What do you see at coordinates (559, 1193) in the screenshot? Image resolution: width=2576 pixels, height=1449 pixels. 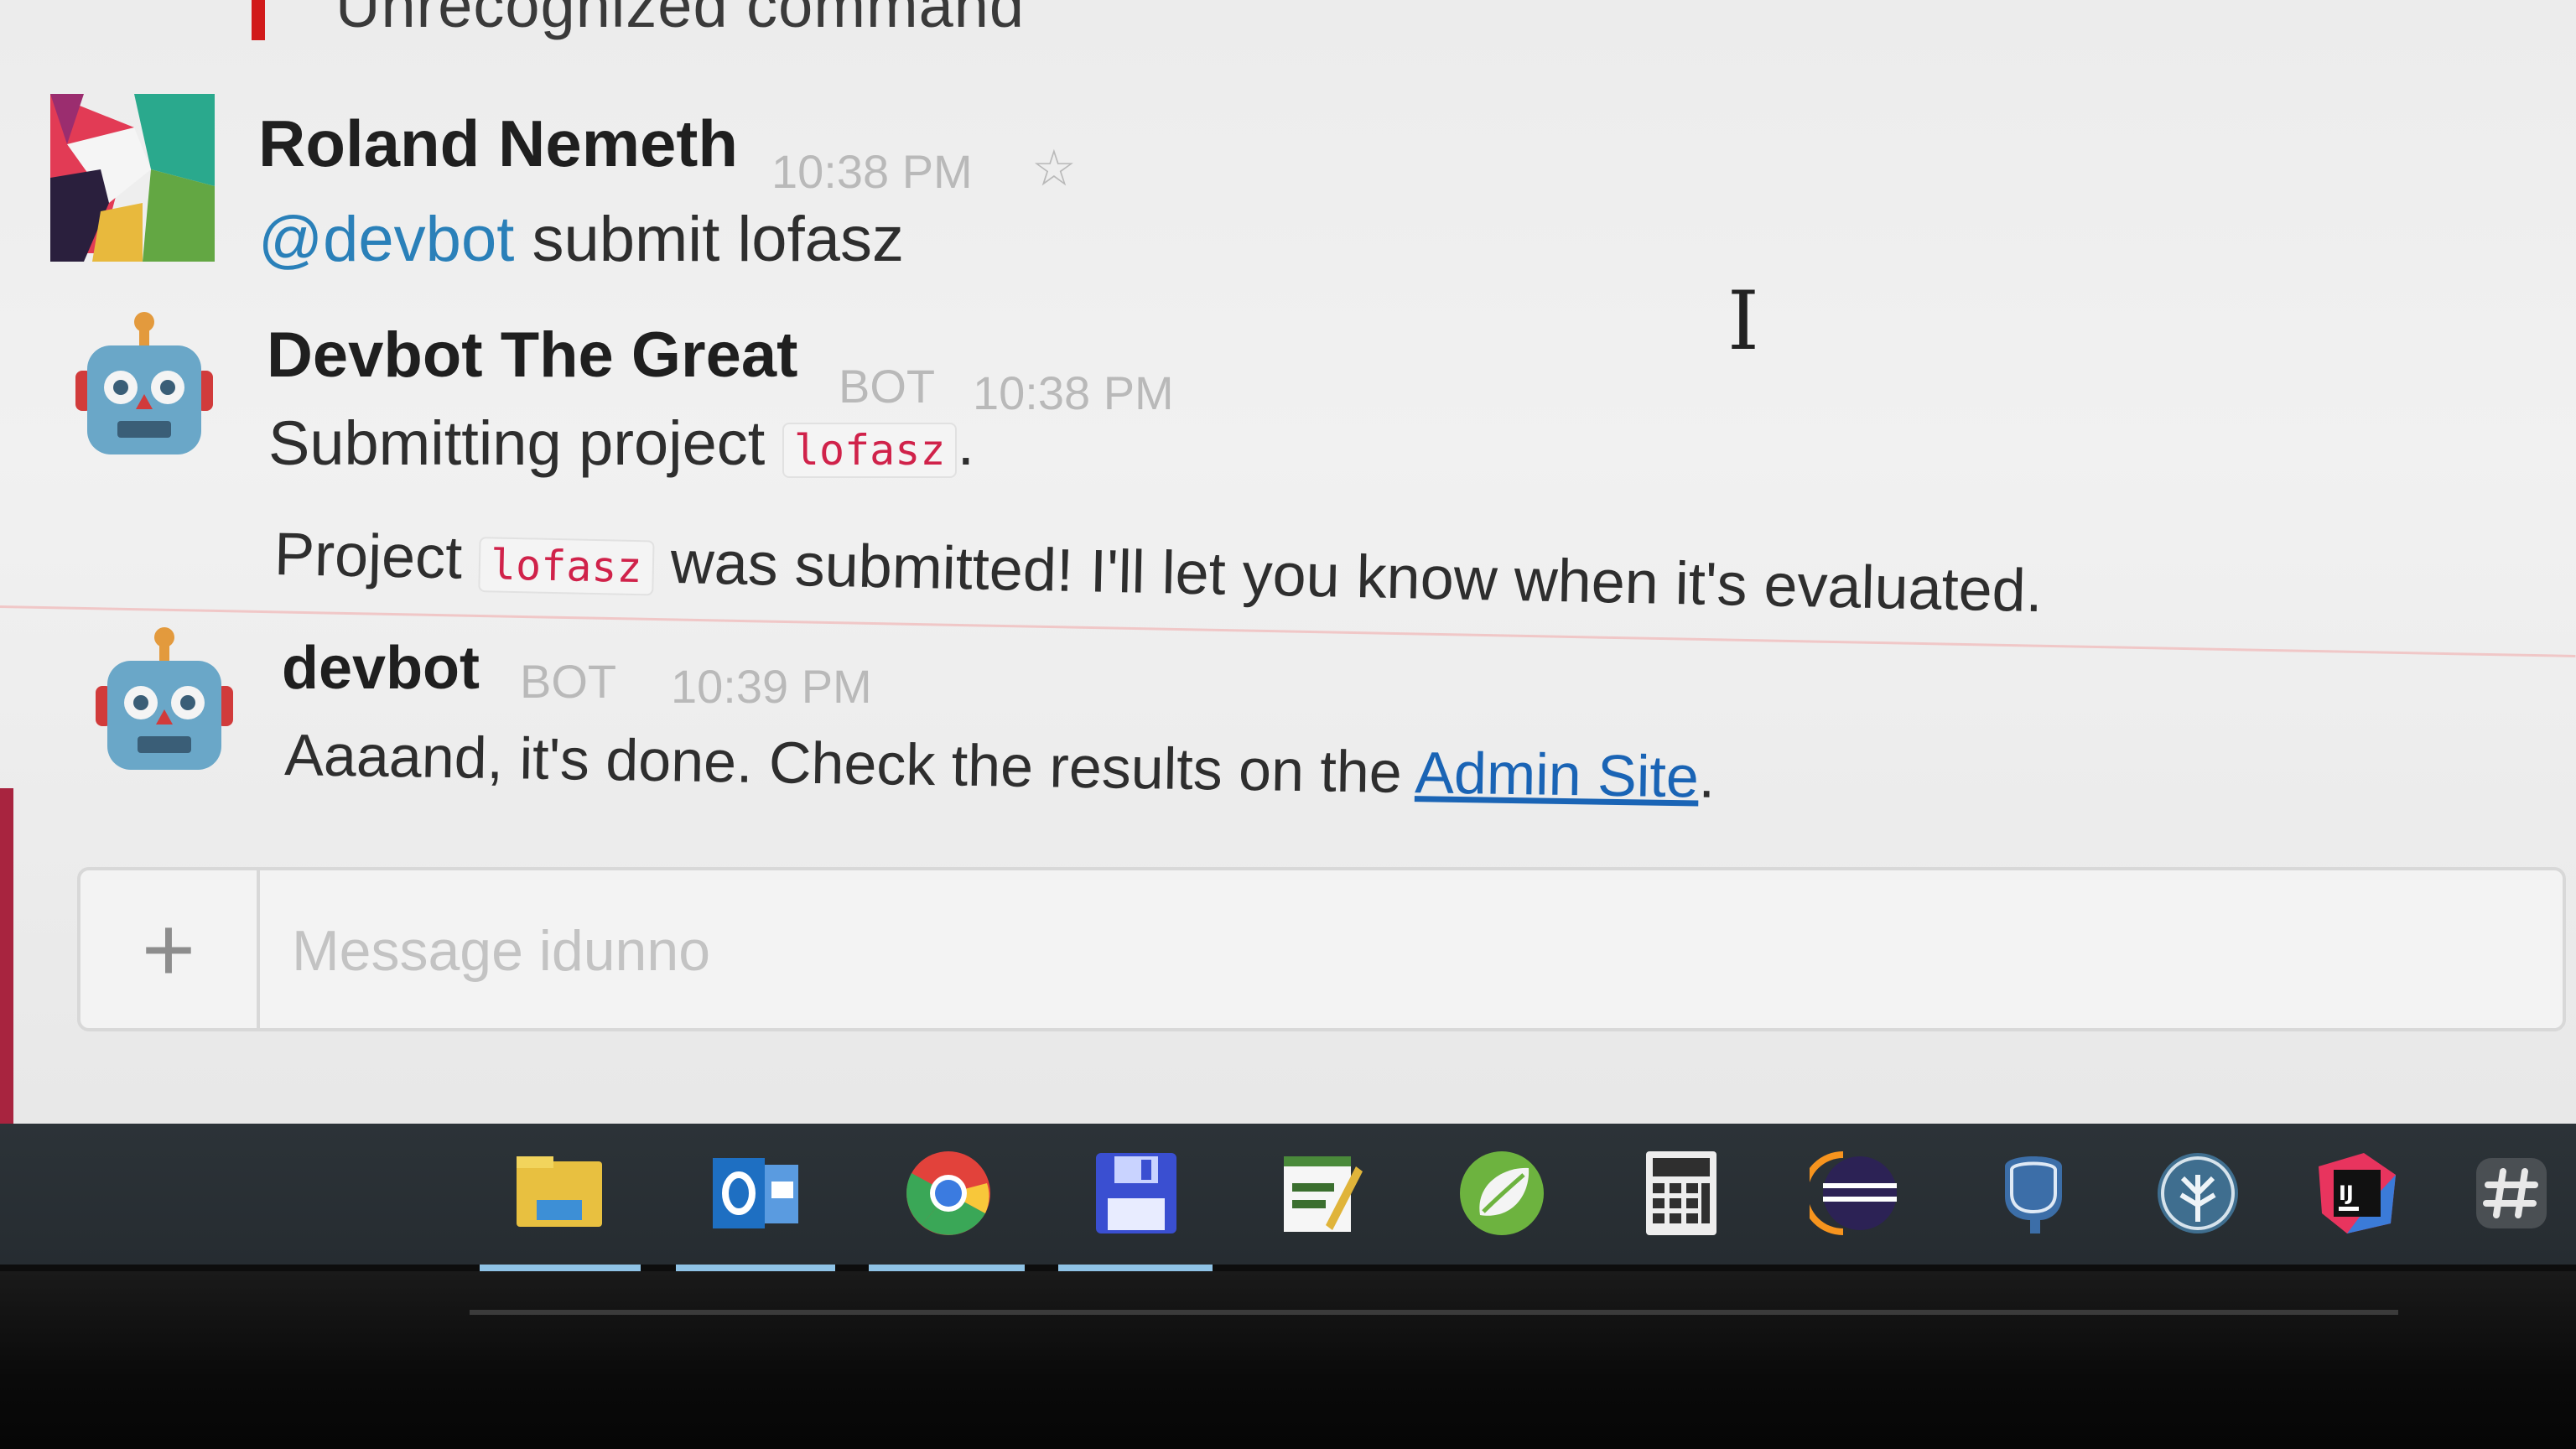 I see `file-explorer-icon` at bounding box center [559, 1193].